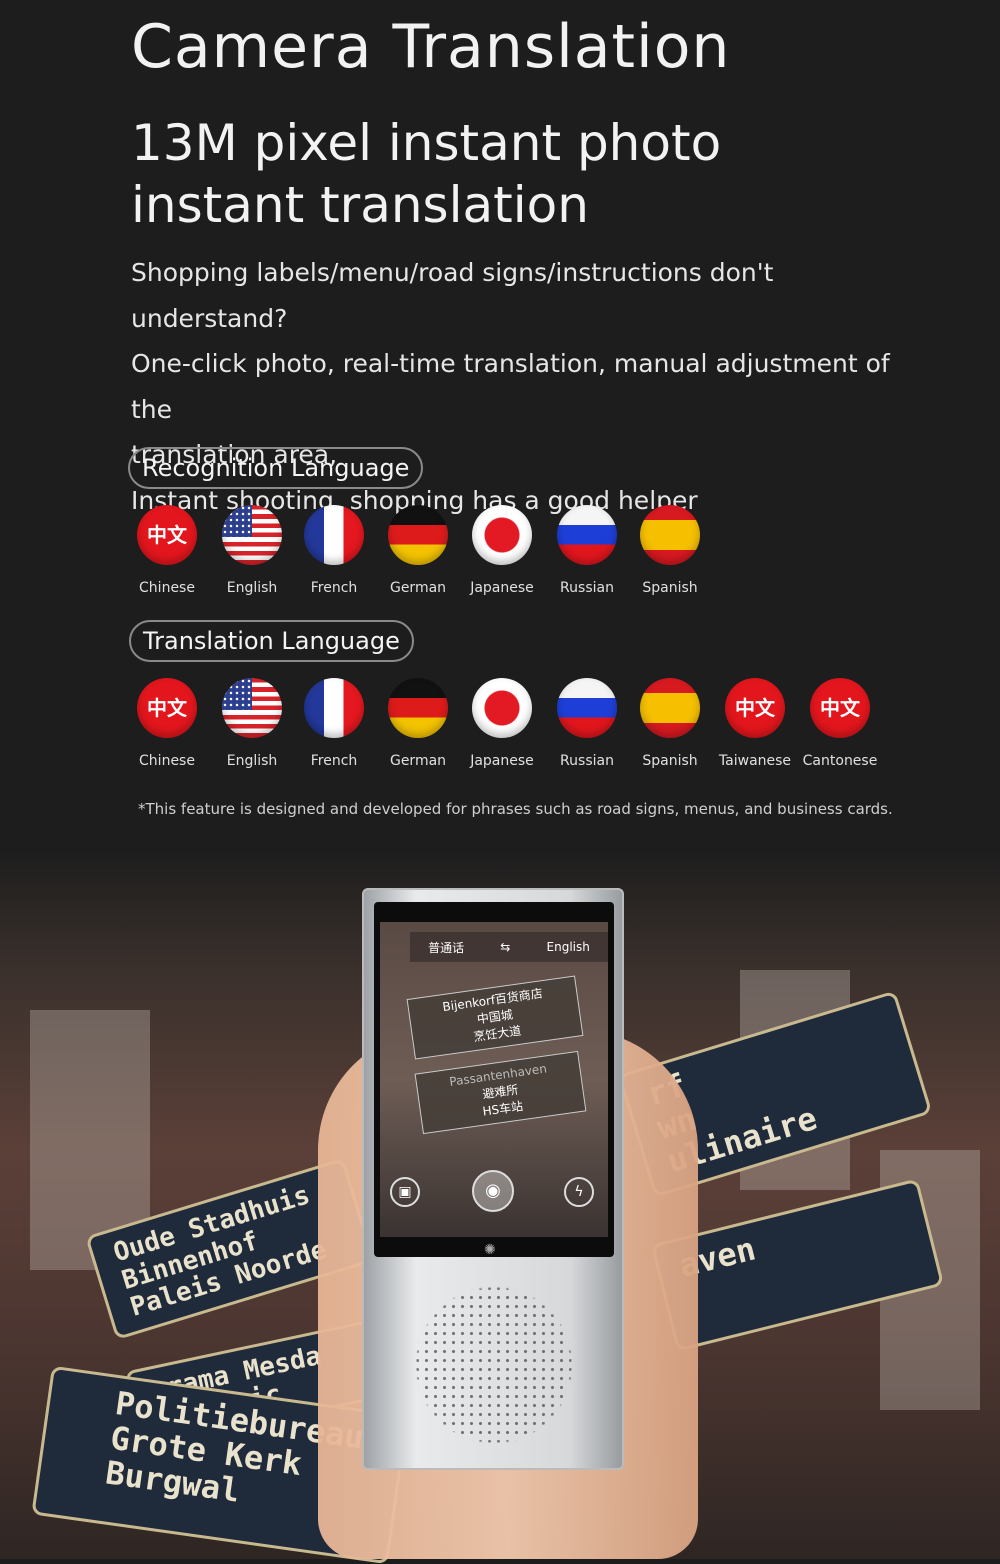  What do you see at coordinates (840, 761) in the screenshot?
I see `language-label: Cantonese` at bounding box center [840, 761].